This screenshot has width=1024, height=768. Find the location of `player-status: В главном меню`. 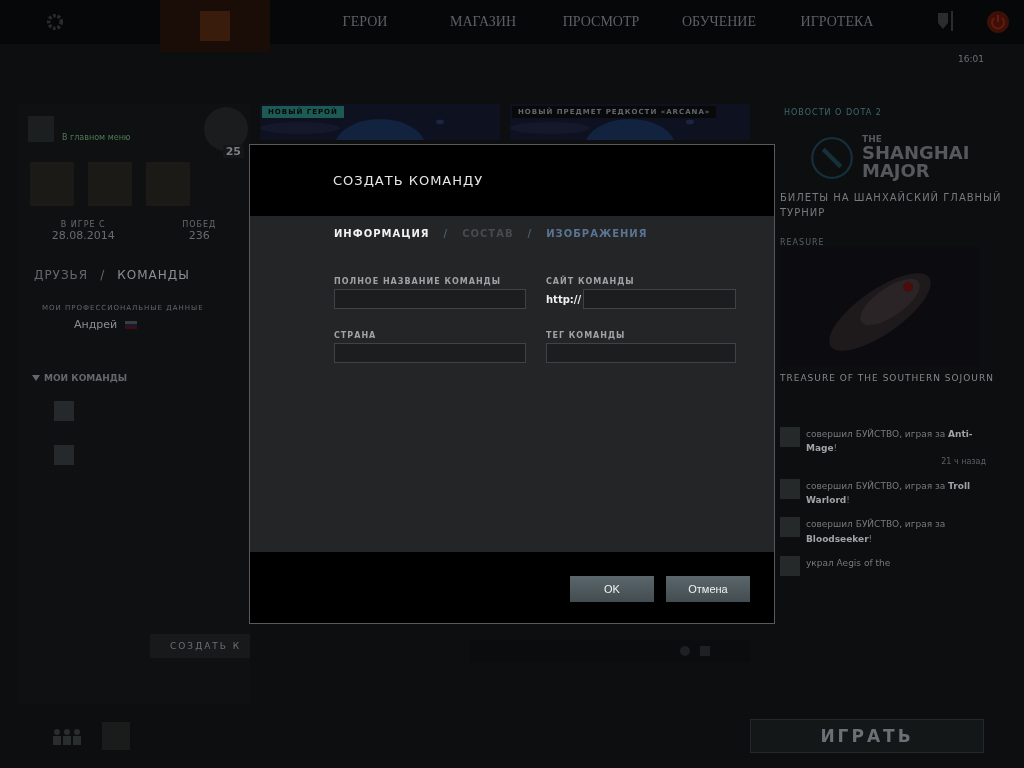

player-status: В главном меню is located at coordinates (96, 137).